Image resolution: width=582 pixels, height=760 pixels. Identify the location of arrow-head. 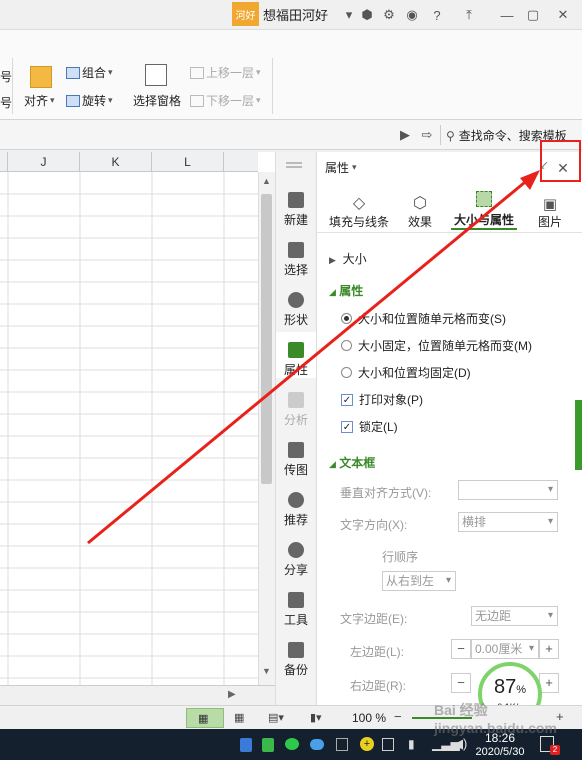
(530, 180).